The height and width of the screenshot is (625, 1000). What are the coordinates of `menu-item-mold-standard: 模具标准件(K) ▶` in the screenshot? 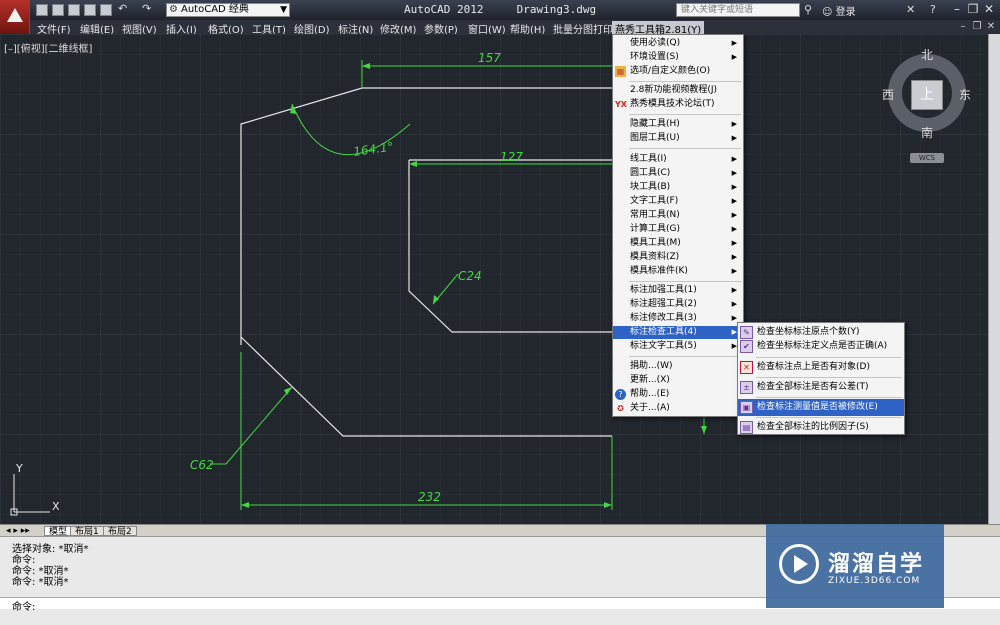 It's located at (678, 271).